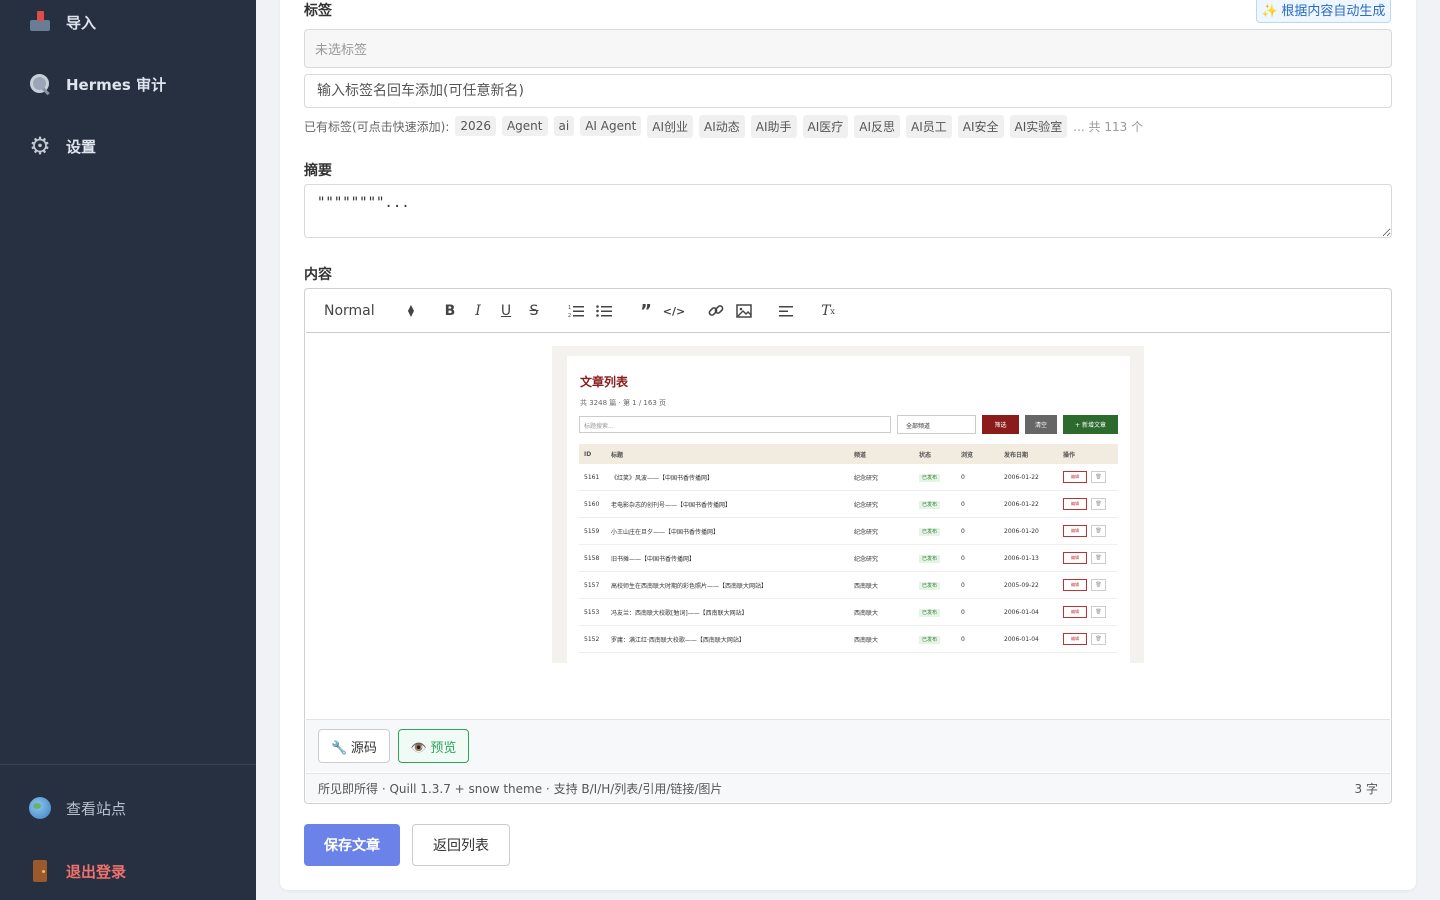  What do you see at coordinates (1016, 455) in the screenshot?
I see `col-header: 发布日期` at bounding box center [1016, 455].